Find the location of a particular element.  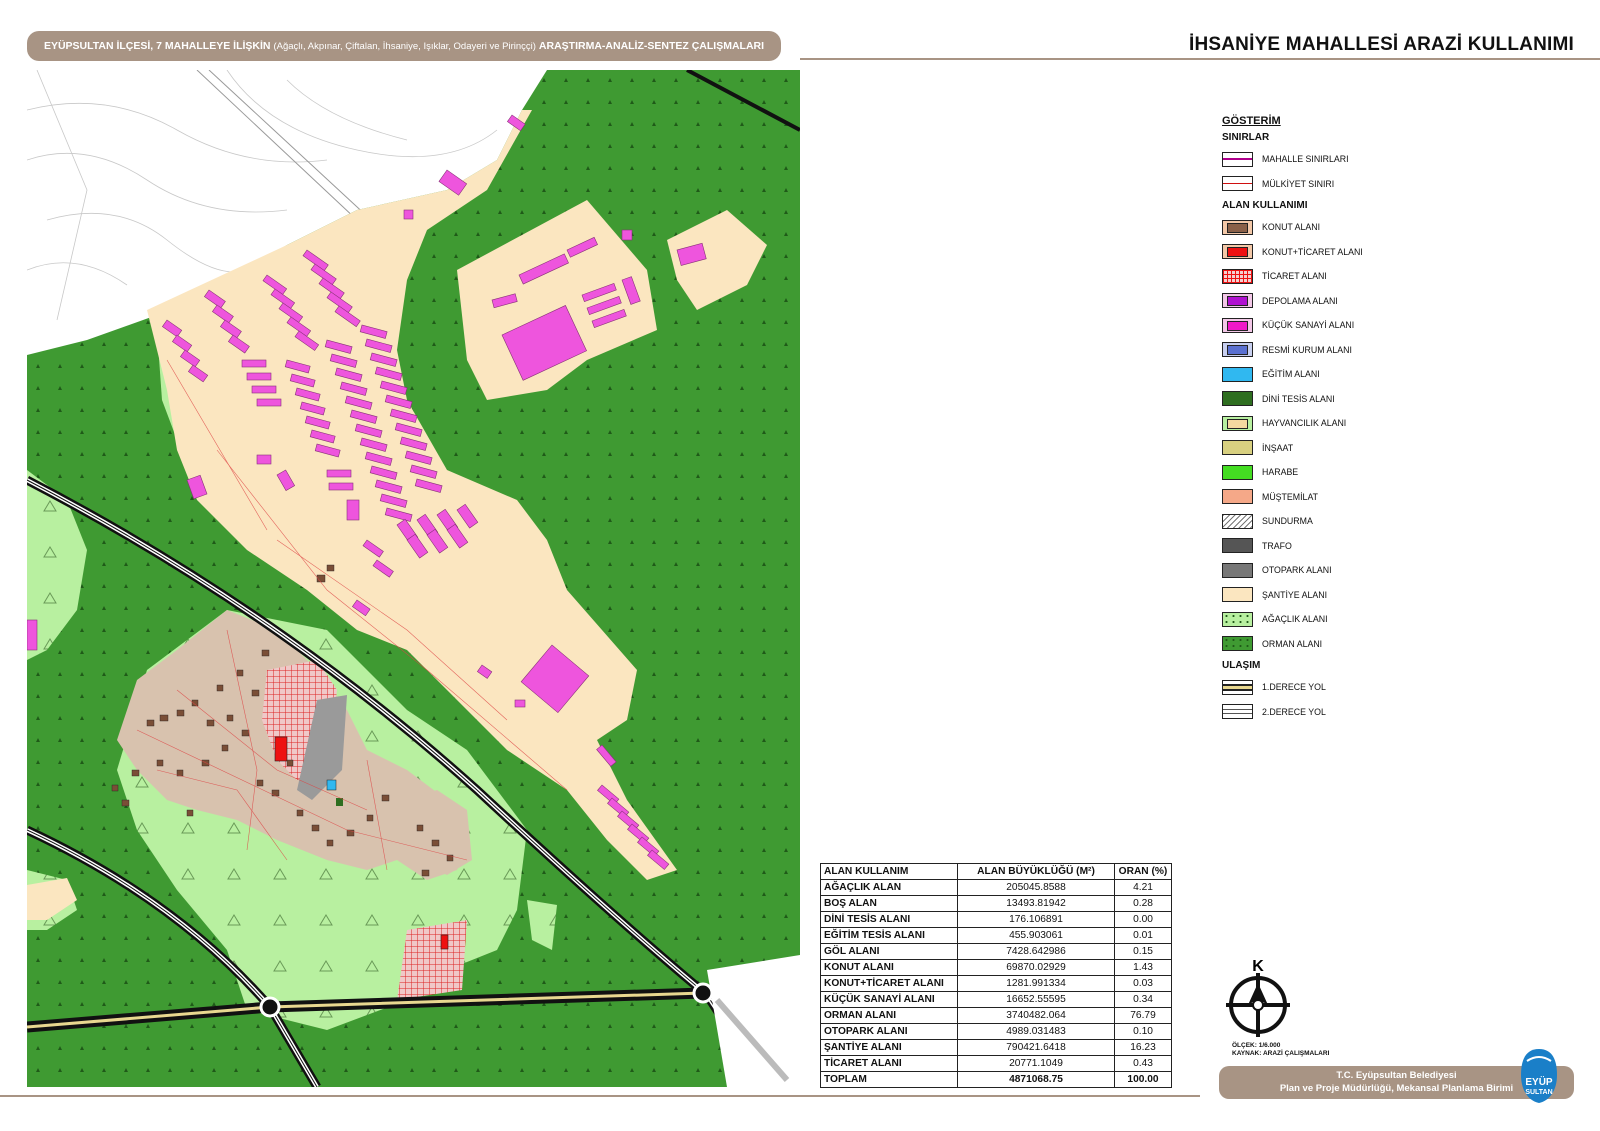

legend-title: GÖSTERİM is located at coordinates (1251, 121).